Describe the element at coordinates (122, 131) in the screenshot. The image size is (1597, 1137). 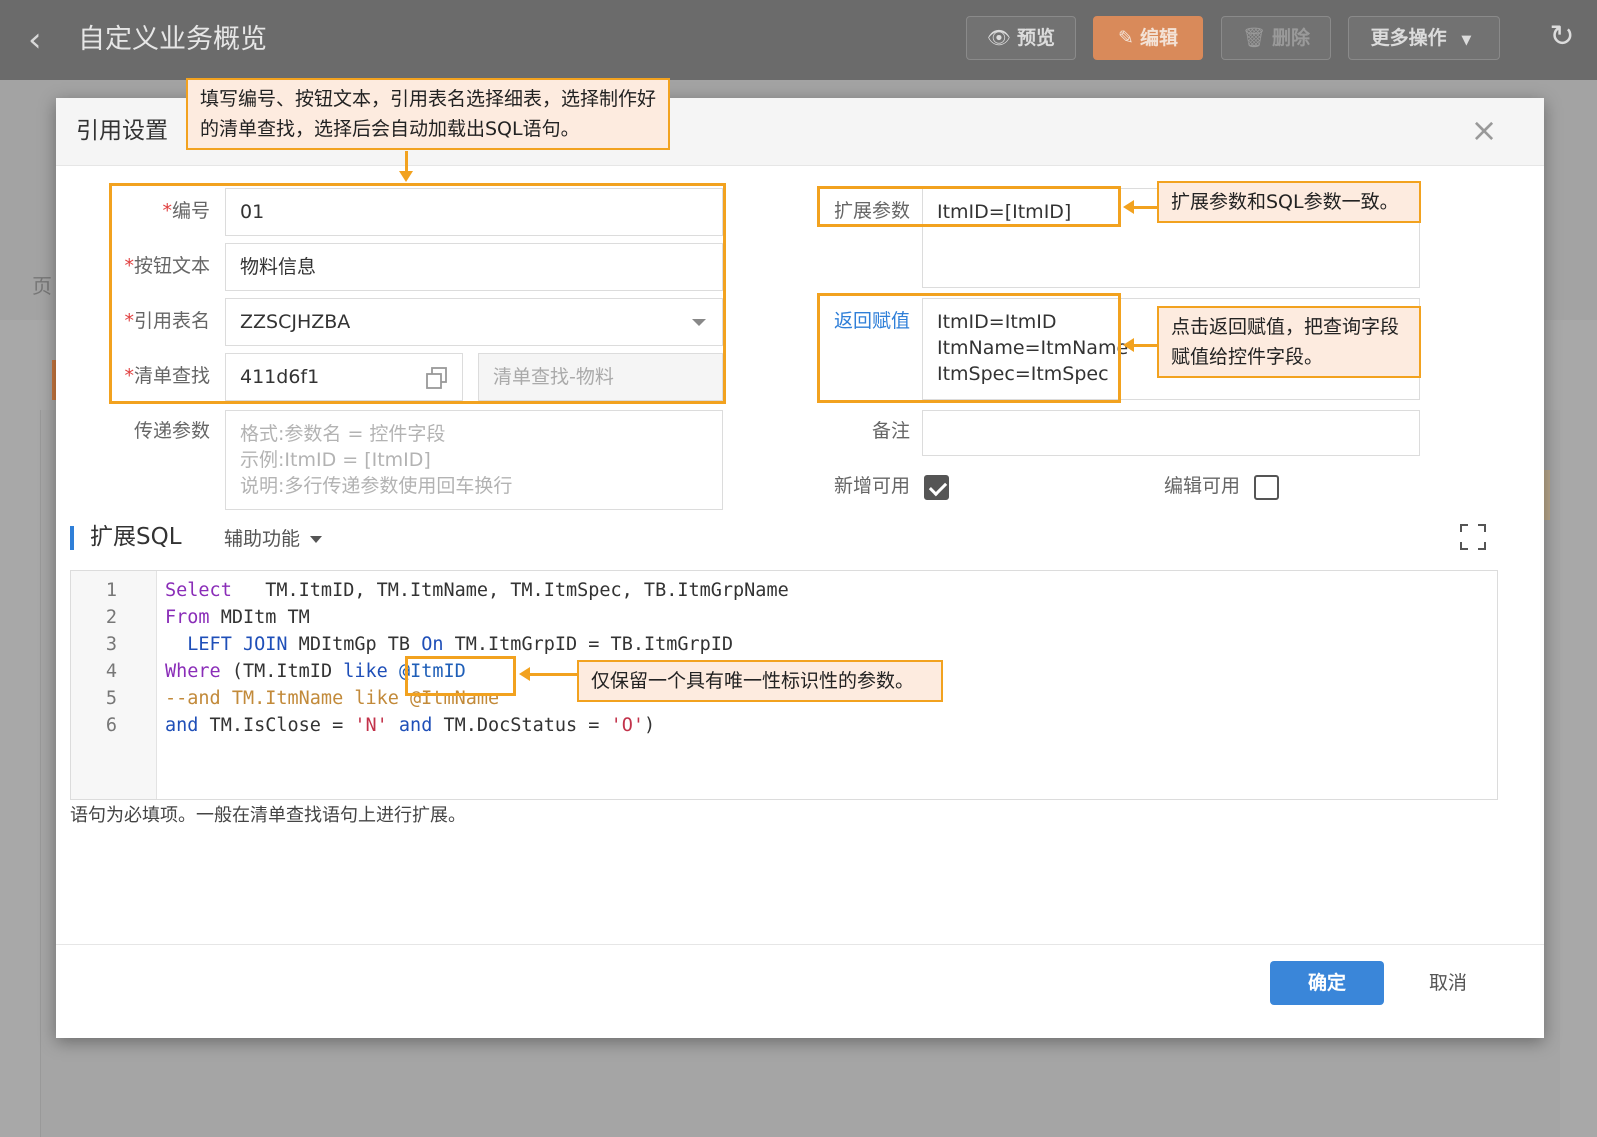
I see `dialog-title: 引用设置` at that location.